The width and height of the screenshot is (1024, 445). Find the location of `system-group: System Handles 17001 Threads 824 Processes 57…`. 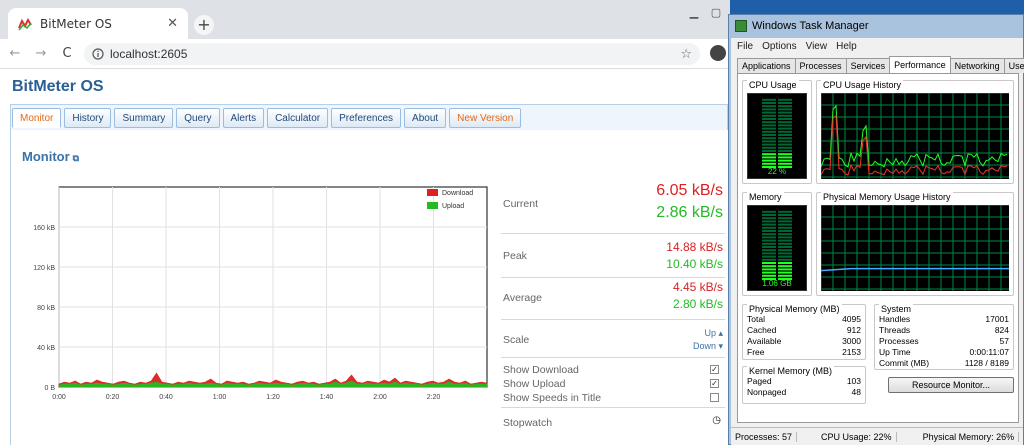

system-group: System Handles 17001 Threads 824 Processes 57… is located at coordinates (944, 337).